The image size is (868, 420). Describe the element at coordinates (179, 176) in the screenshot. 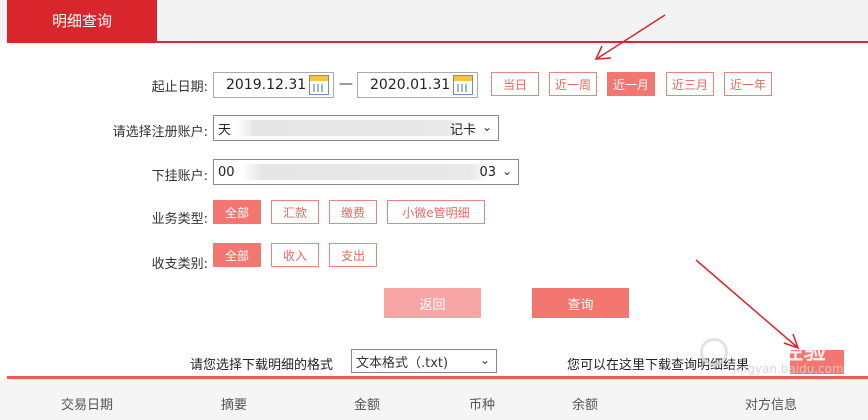

I see `sub-account-label: 下挂账户:` at that location.